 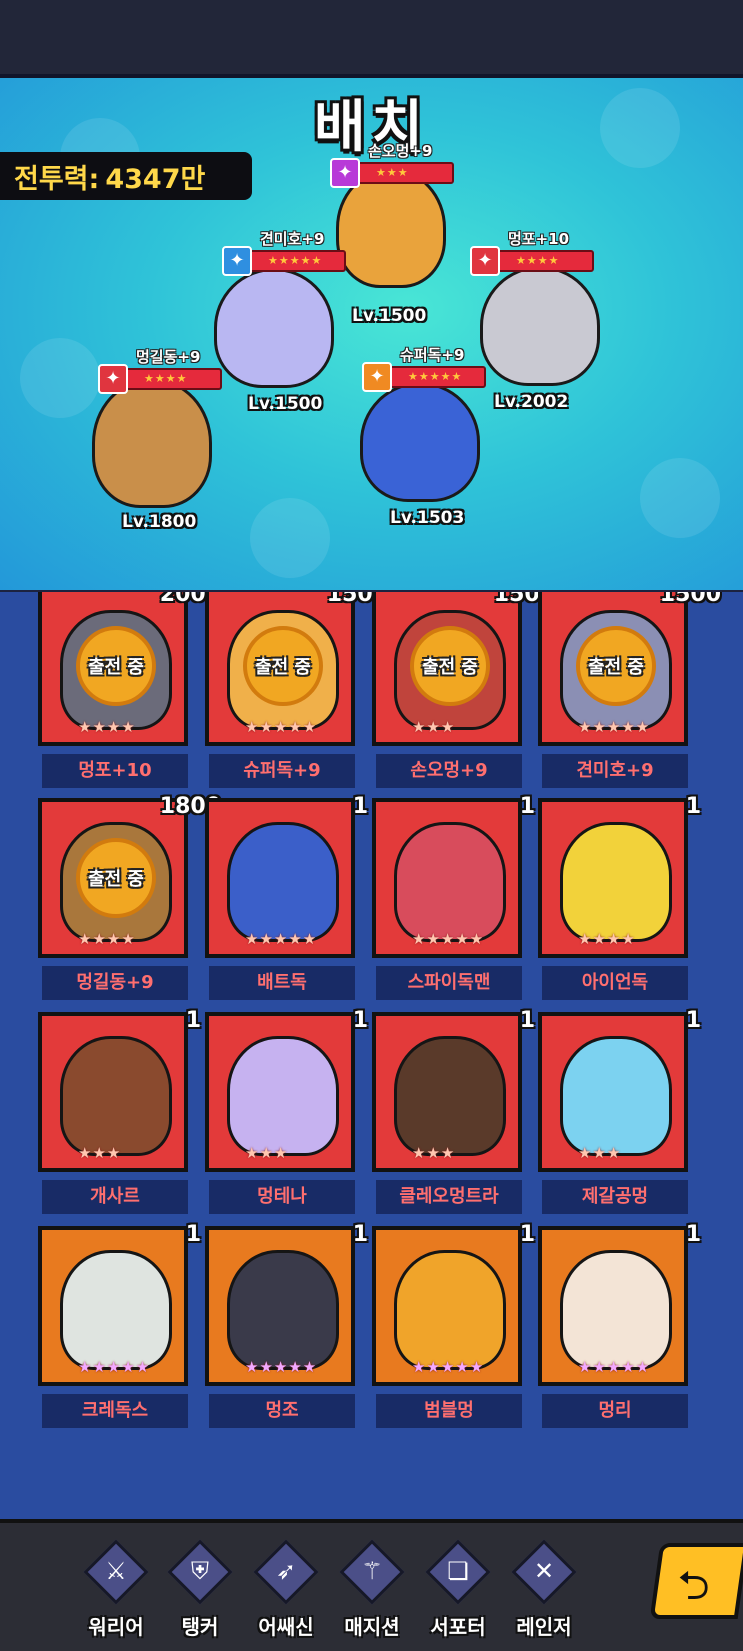 I want to click on hero-star-bar: ★★★★, so click(x=539, y=261).